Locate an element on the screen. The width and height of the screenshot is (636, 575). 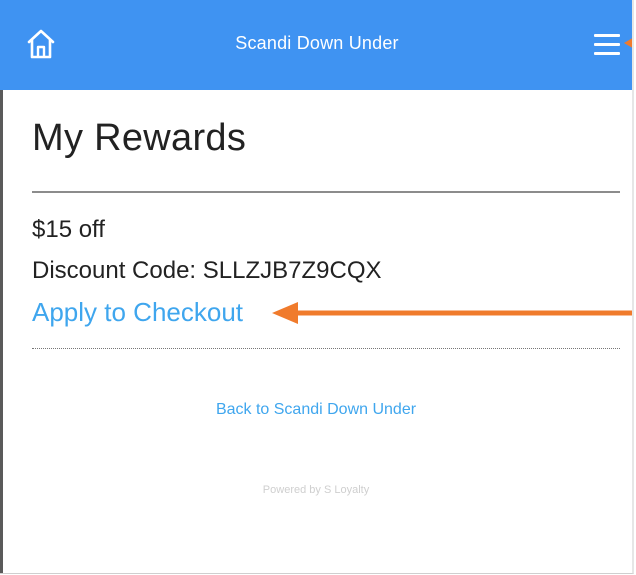
annotation-arrow-menu is located at coordinates (628, 43).